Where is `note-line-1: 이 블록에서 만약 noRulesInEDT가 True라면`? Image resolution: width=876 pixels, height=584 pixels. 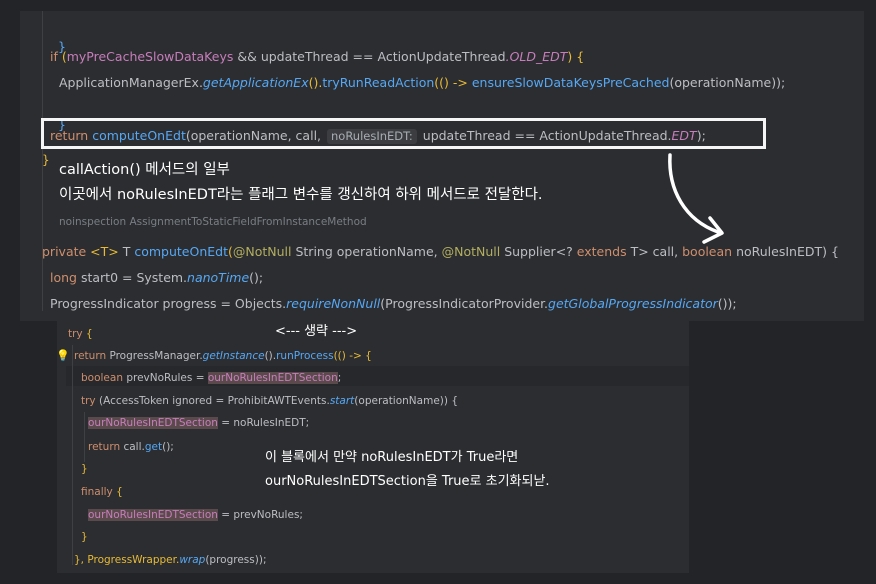 note-line-1: 이 블록에서 만약 noRulesInEDT가 True라면 is located at coordinates (392, 457).